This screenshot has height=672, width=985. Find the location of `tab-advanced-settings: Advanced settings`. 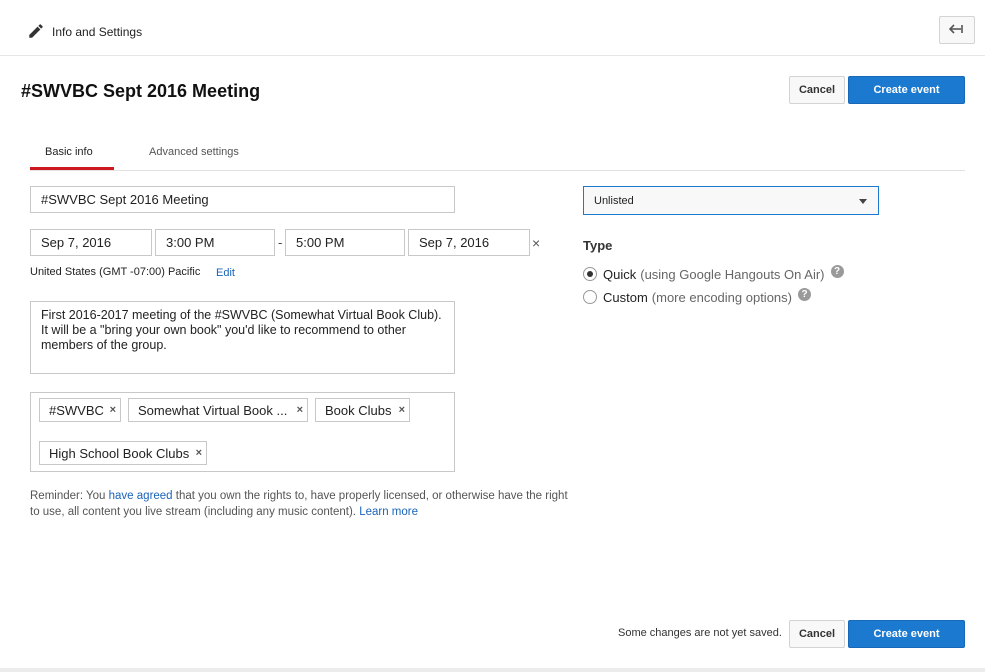

tab-advanced-settings: Advanced settings is located at coordinates (194, 152).